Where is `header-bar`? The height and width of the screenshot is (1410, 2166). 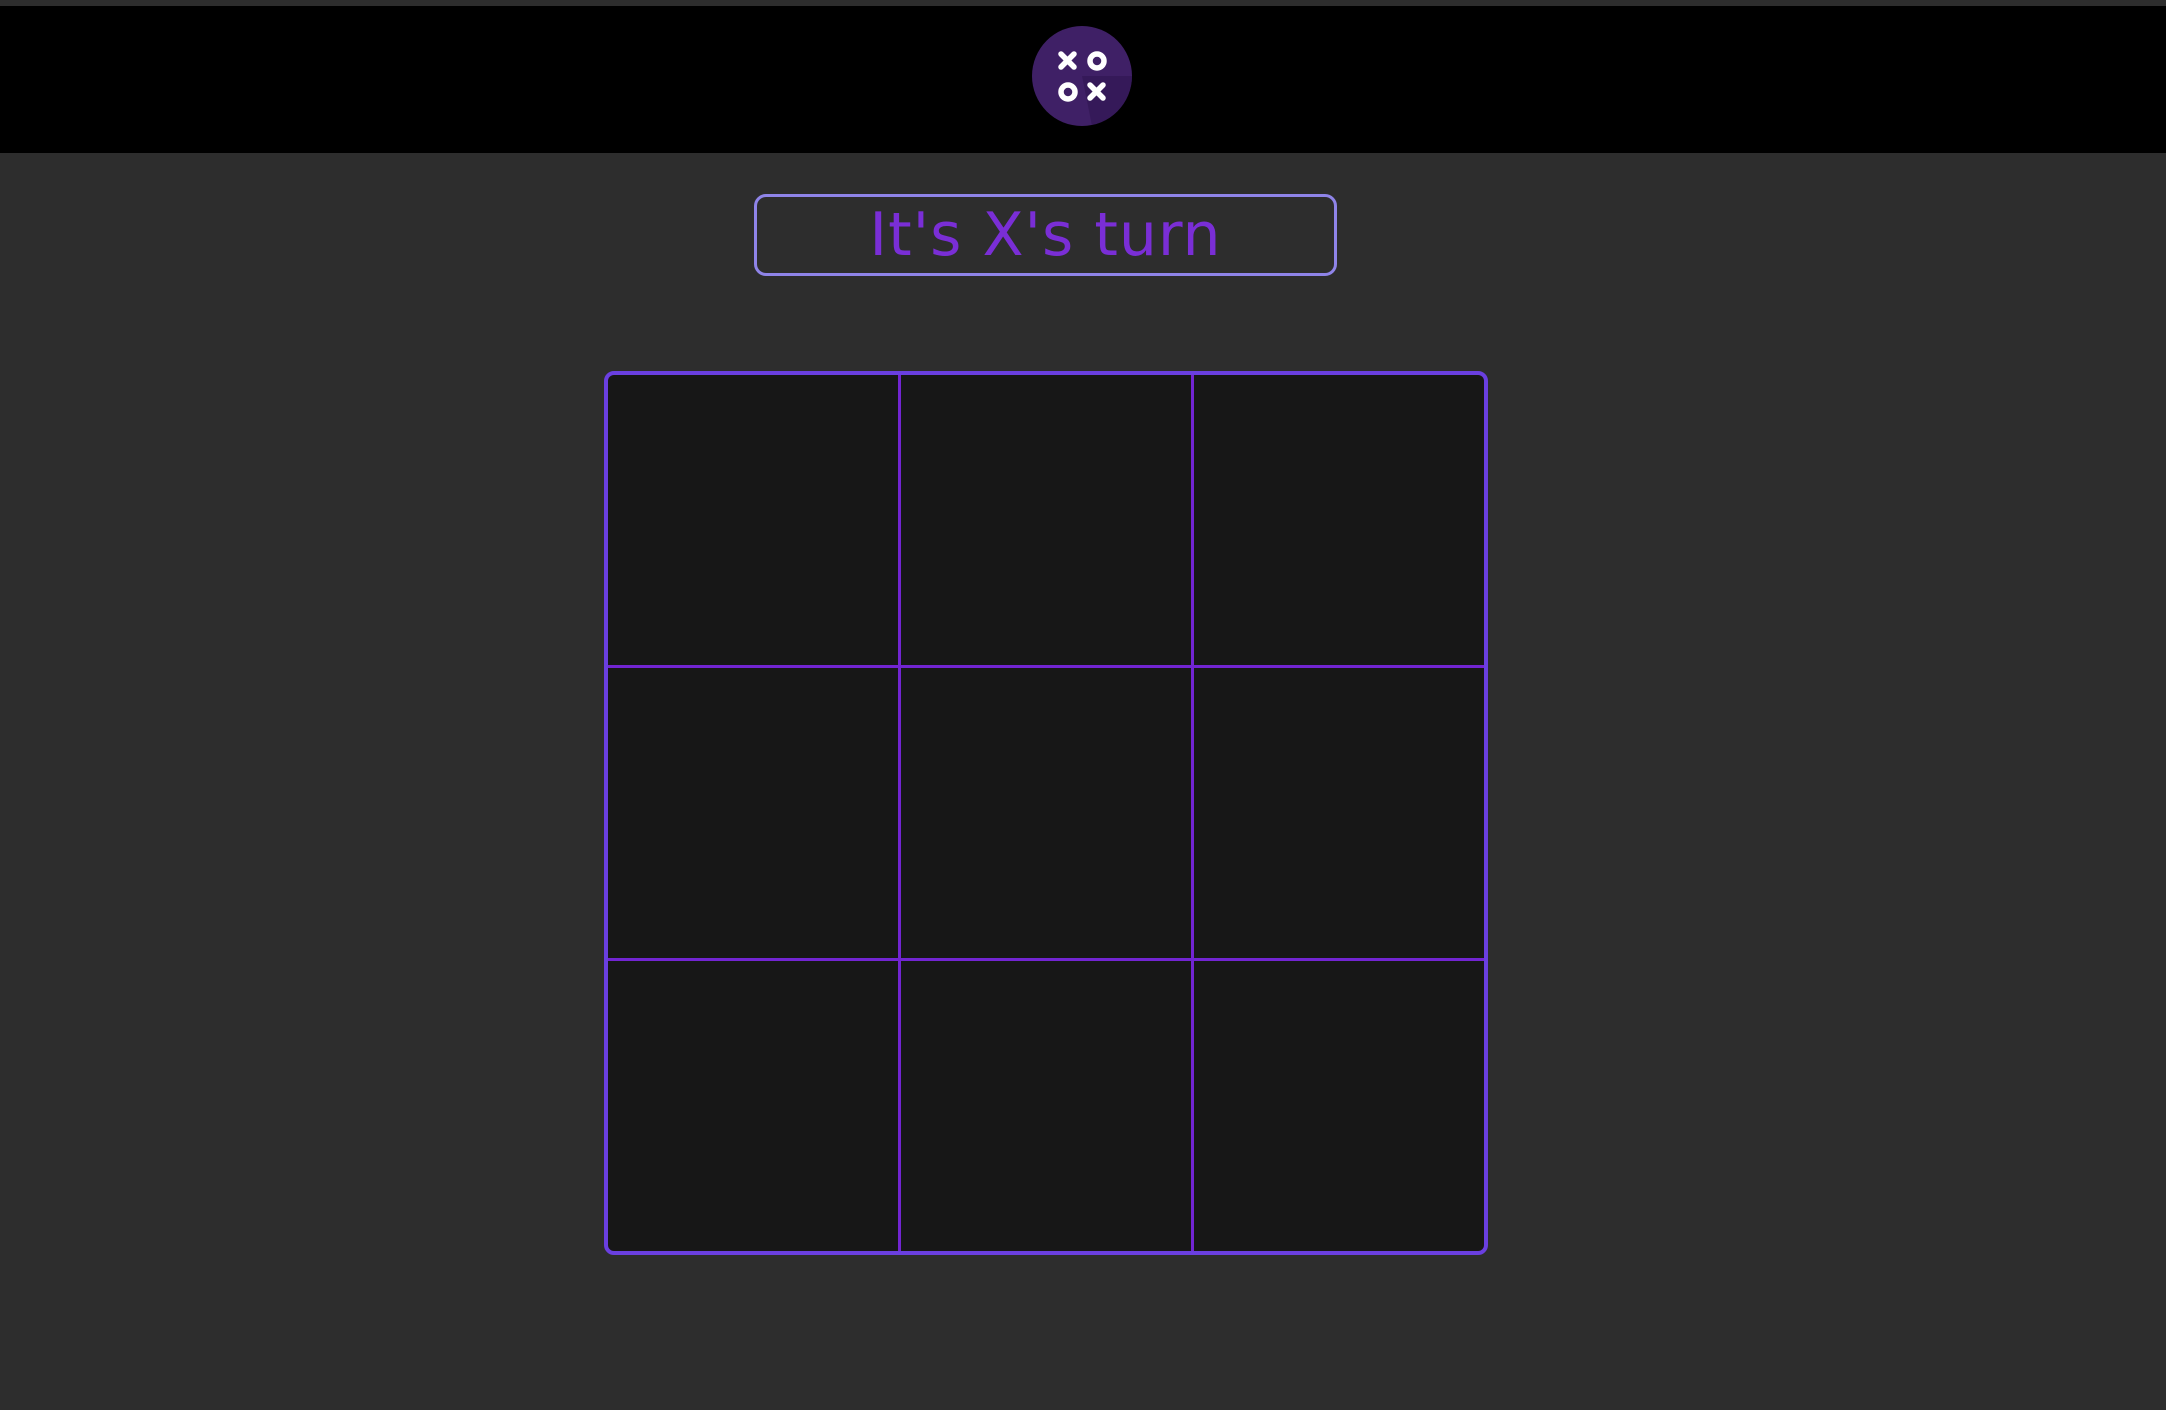
header-bar is located at coordinates (1083, 79).